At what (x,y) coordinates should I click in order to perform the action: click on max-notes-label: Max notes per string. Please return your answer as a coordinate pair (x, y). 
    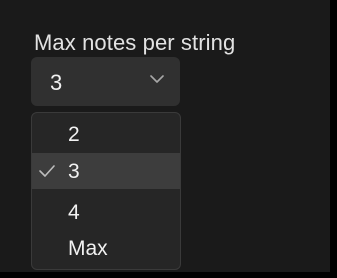
    Looking at the image, I should click on (135, 42).